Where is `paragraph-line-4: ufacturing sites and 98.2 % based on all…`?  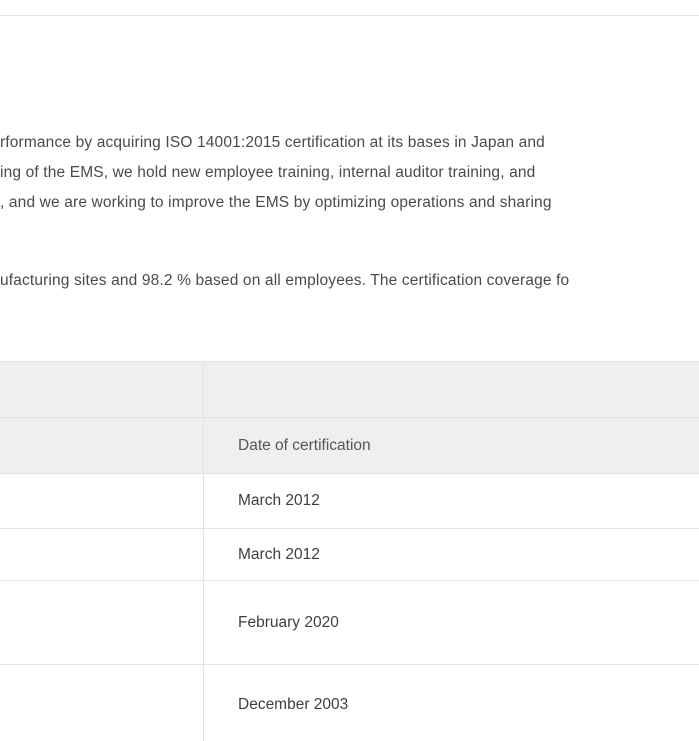 paragraph-line-4: ufacturing sites and 98.2 % based on all… is located at coordinates (285, 280).